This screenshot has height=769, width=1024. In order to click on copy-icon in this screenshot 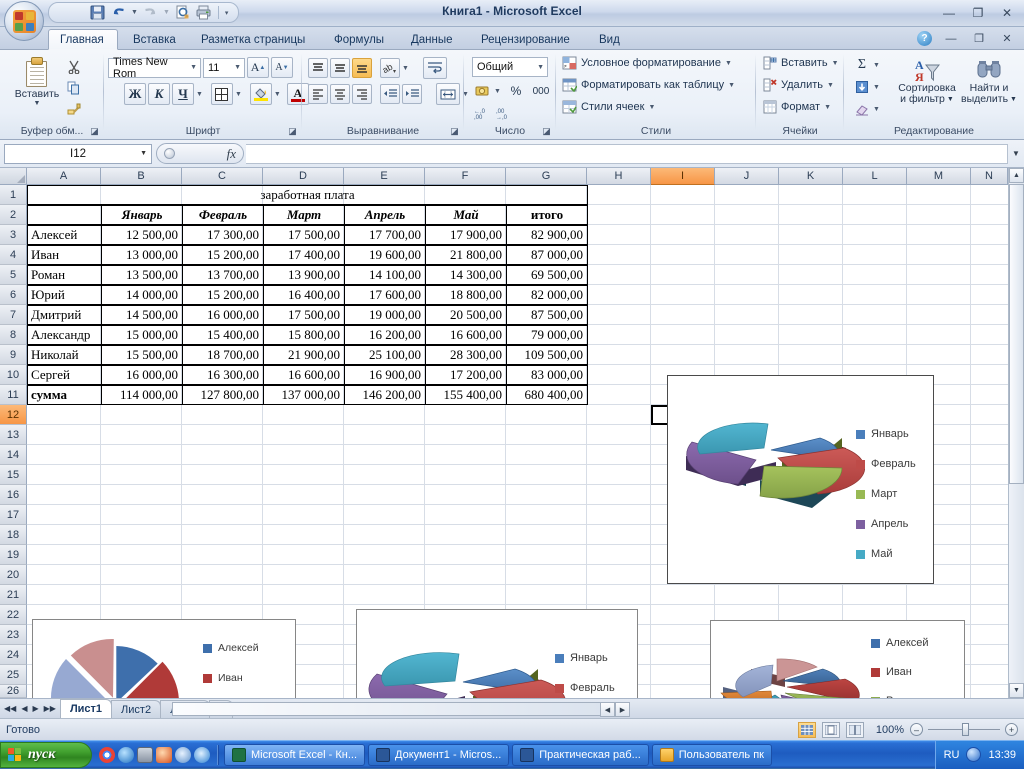, I will do `click(74, 88)`.